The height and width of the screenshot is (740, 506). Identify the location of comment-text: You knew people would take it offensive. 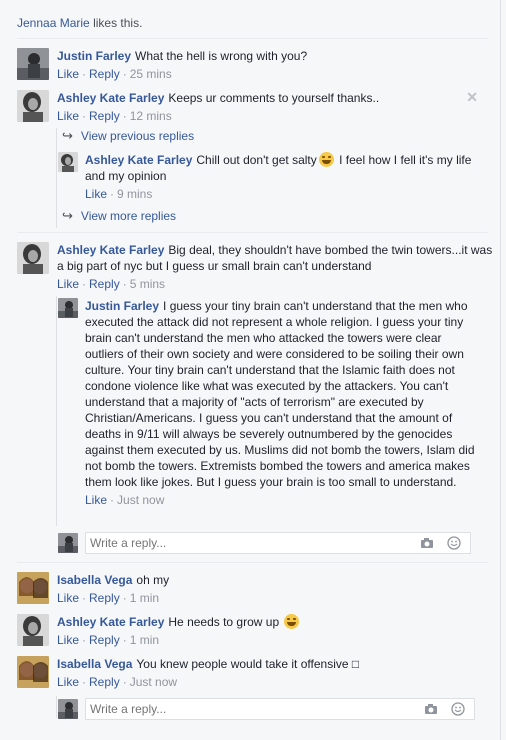
(242, 664).